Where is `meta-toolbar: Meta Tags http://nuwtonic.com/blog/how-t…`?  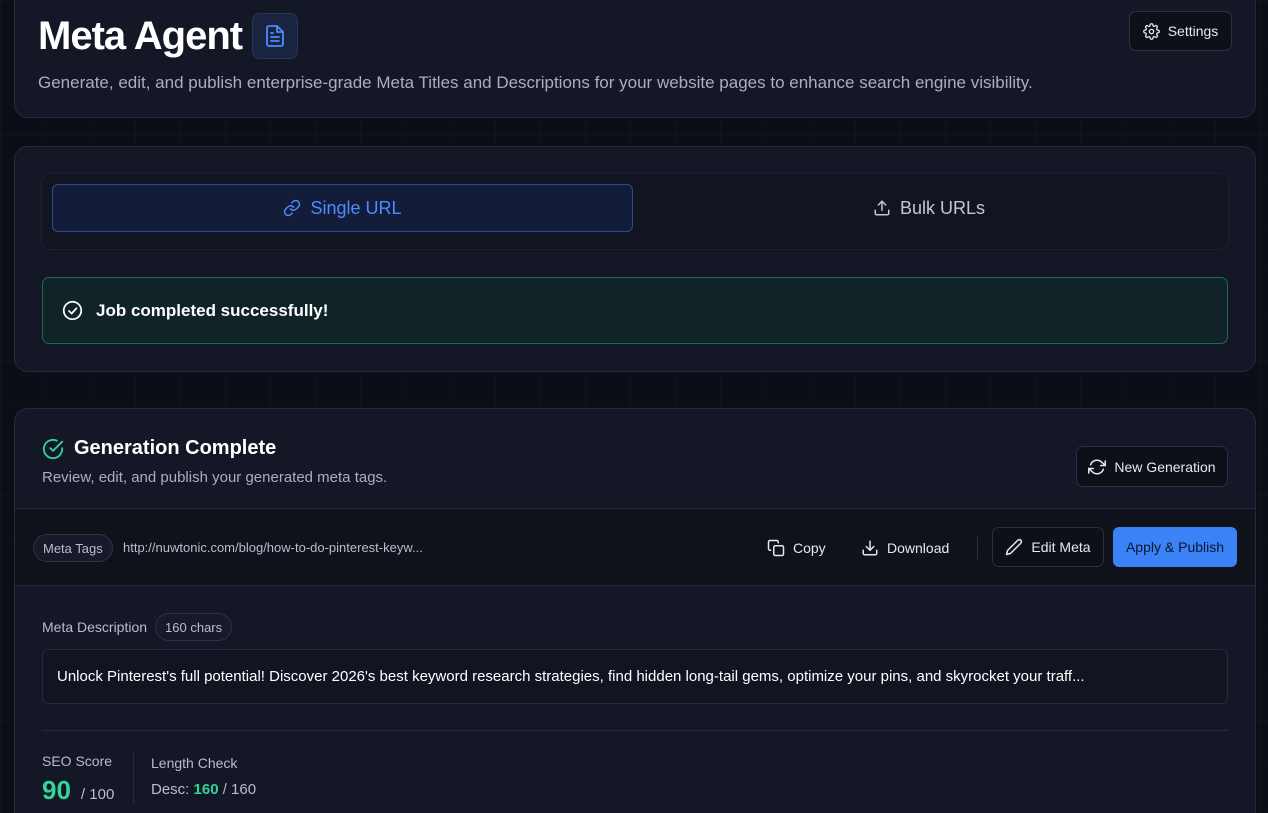 meta-toolbar: Meta Tags http://nuwtonic.com/blog/how-t… is located at coordinates (635, 547).